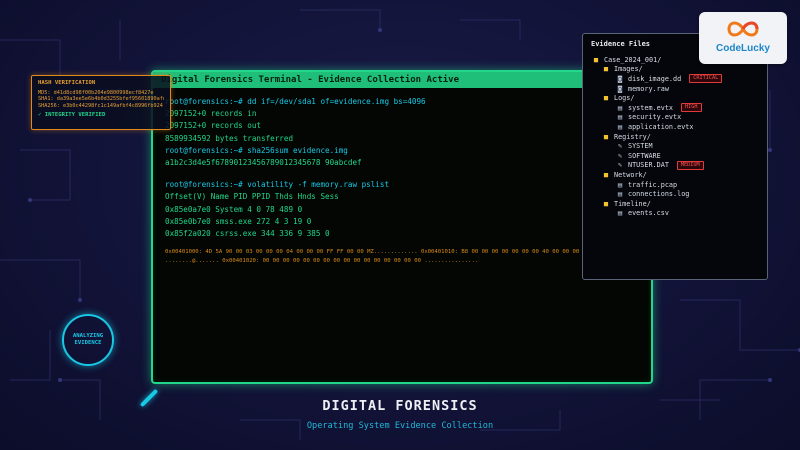  Describe the element at coordinates (88, 336) in the screenshot. I see `analyzing-line1: ANALYZING` at that location.